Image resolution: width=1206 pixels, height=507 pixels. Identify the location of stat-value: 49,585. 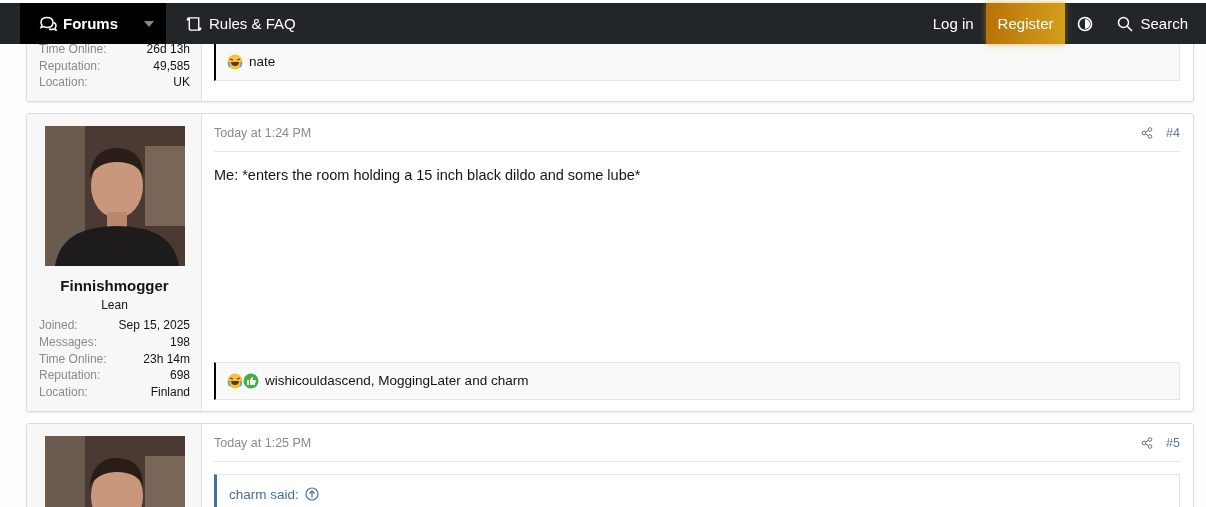
(171, 66).